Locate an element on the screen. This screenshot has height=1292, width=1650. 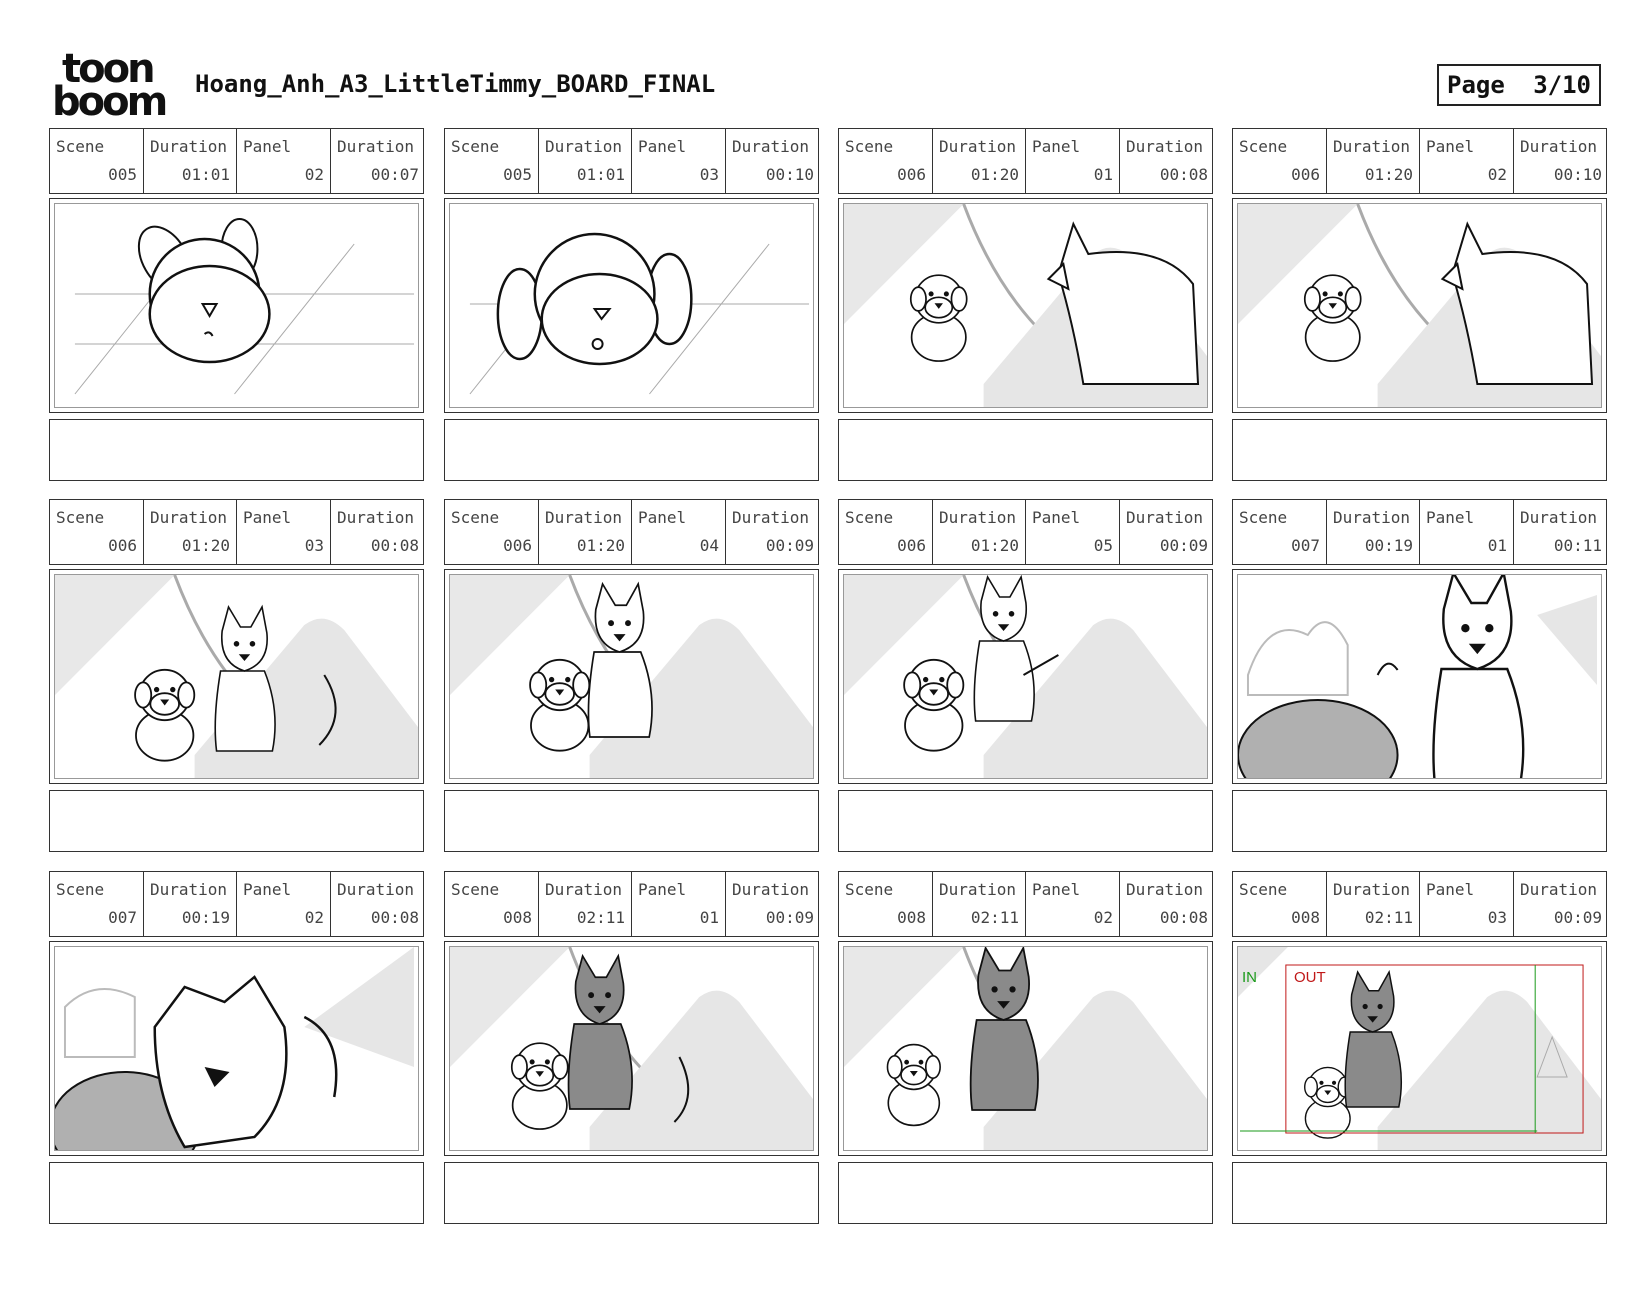
panel-duration: 00:10 is located at coordinates (789, 174).